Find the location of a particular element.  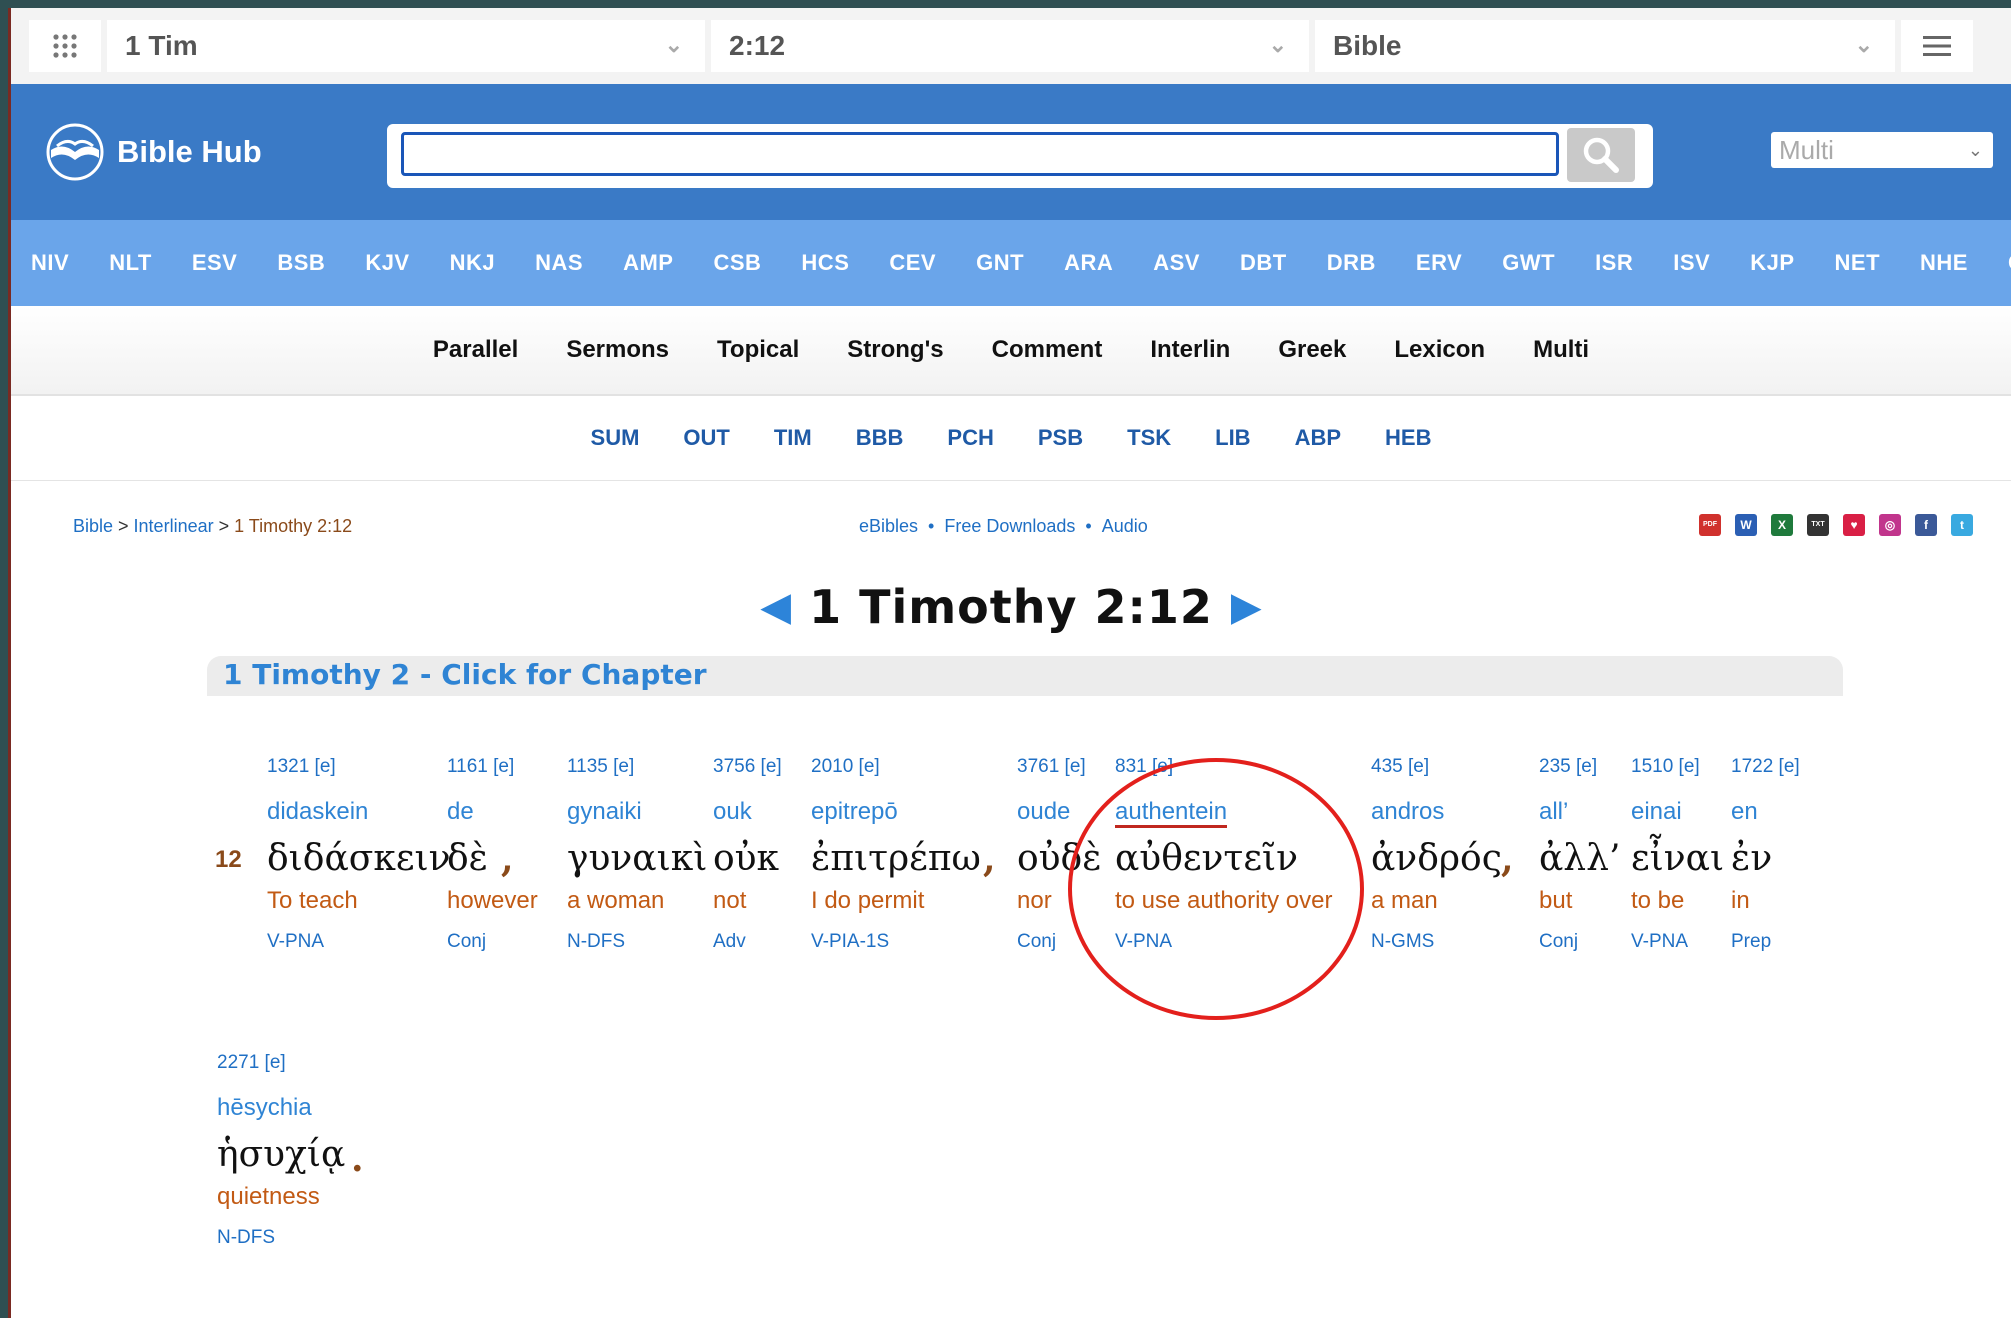

commentary-link-bbb: BBB is located at coordinates (880, 438).